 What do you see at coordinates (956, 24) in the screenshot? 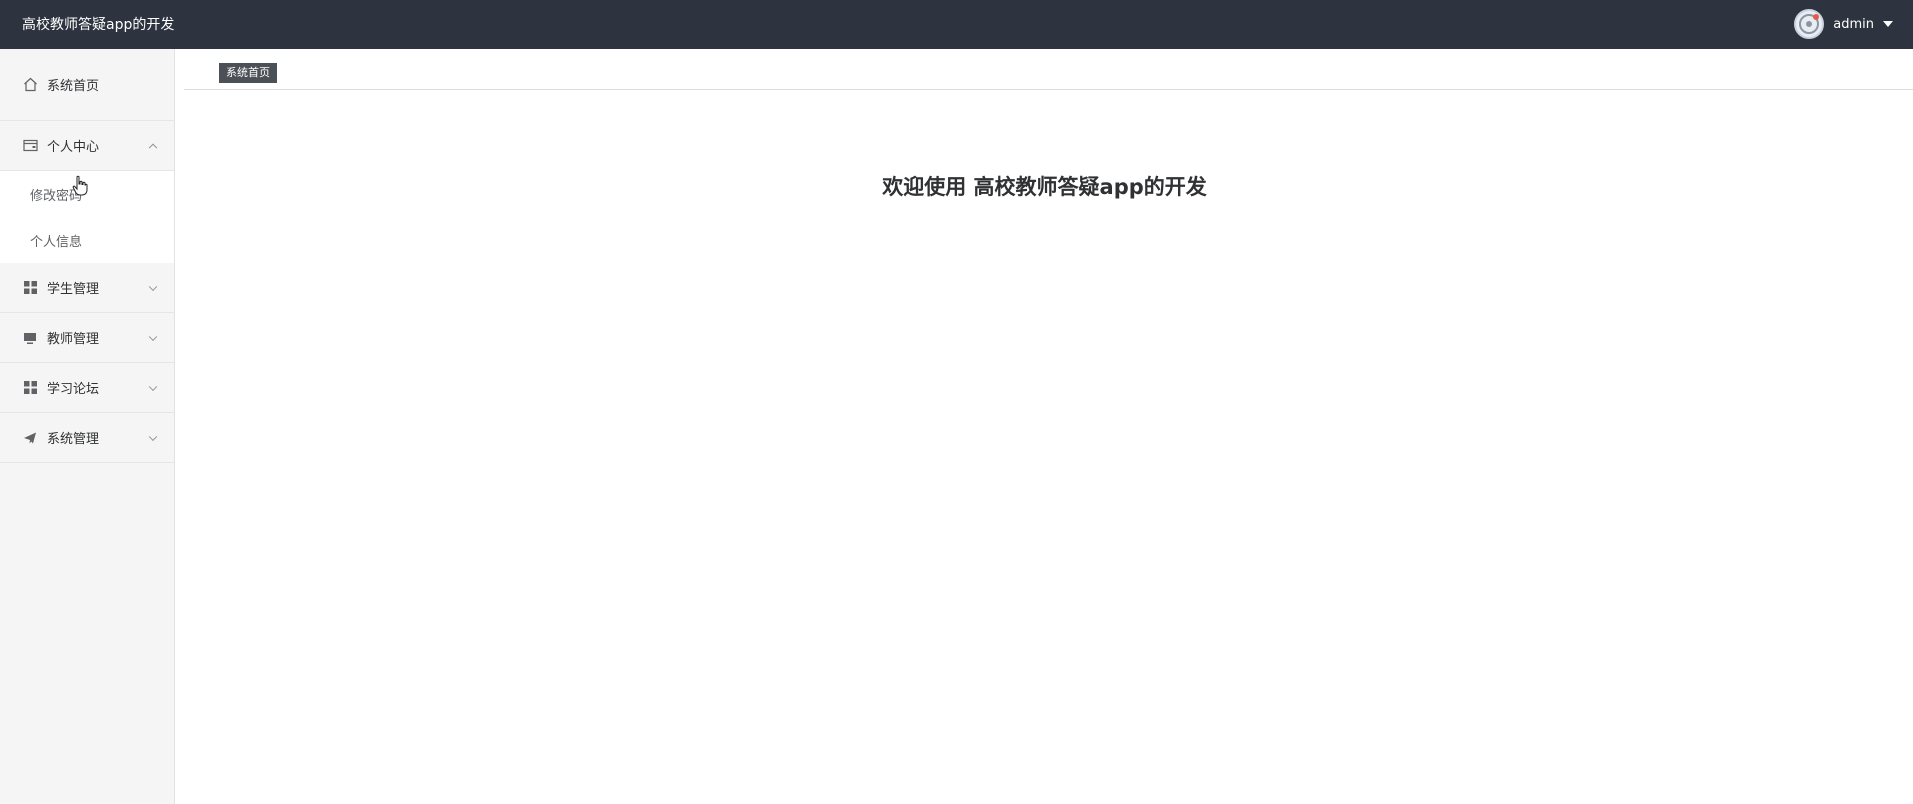
I see `top-header: 高校教师答疑app的开发 admin` at bounding box center [956, 24].